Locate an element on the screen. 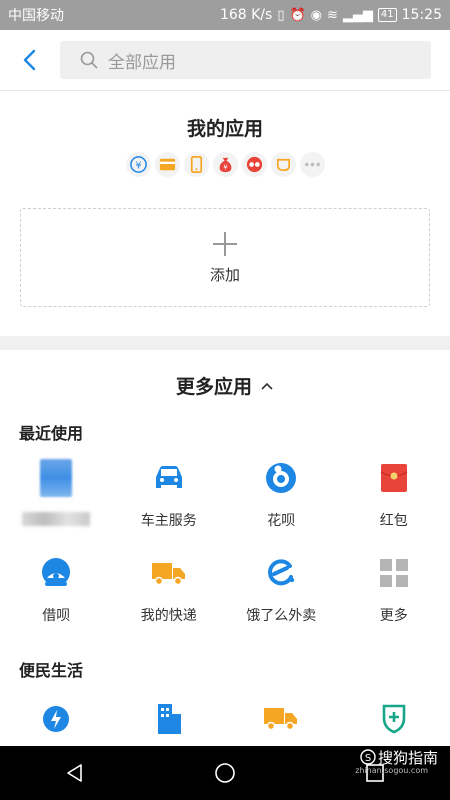 The height and width of the screenshot is (800, 450). my-apps-icons: ¥ ¥ is located at coordinates (225, 164).